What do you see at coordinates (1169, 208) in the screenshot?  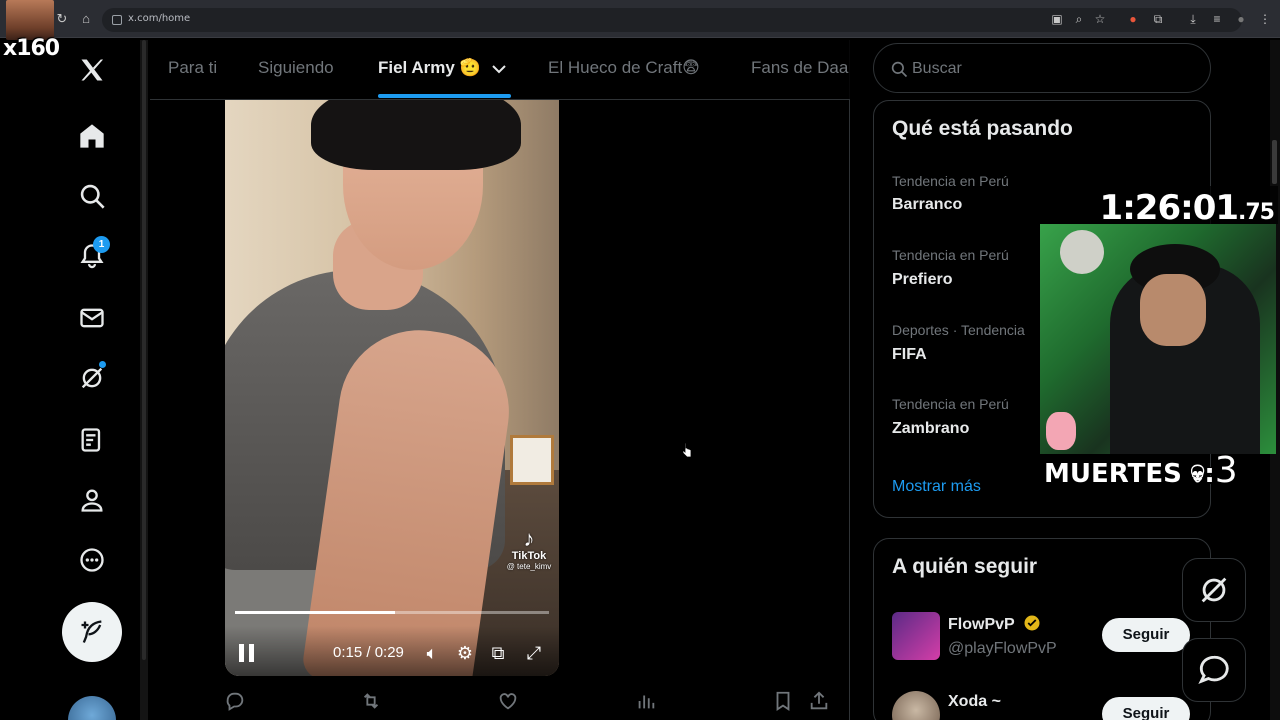 I see `timer-main: 1:26:01` at bounding box center [1169, 208].